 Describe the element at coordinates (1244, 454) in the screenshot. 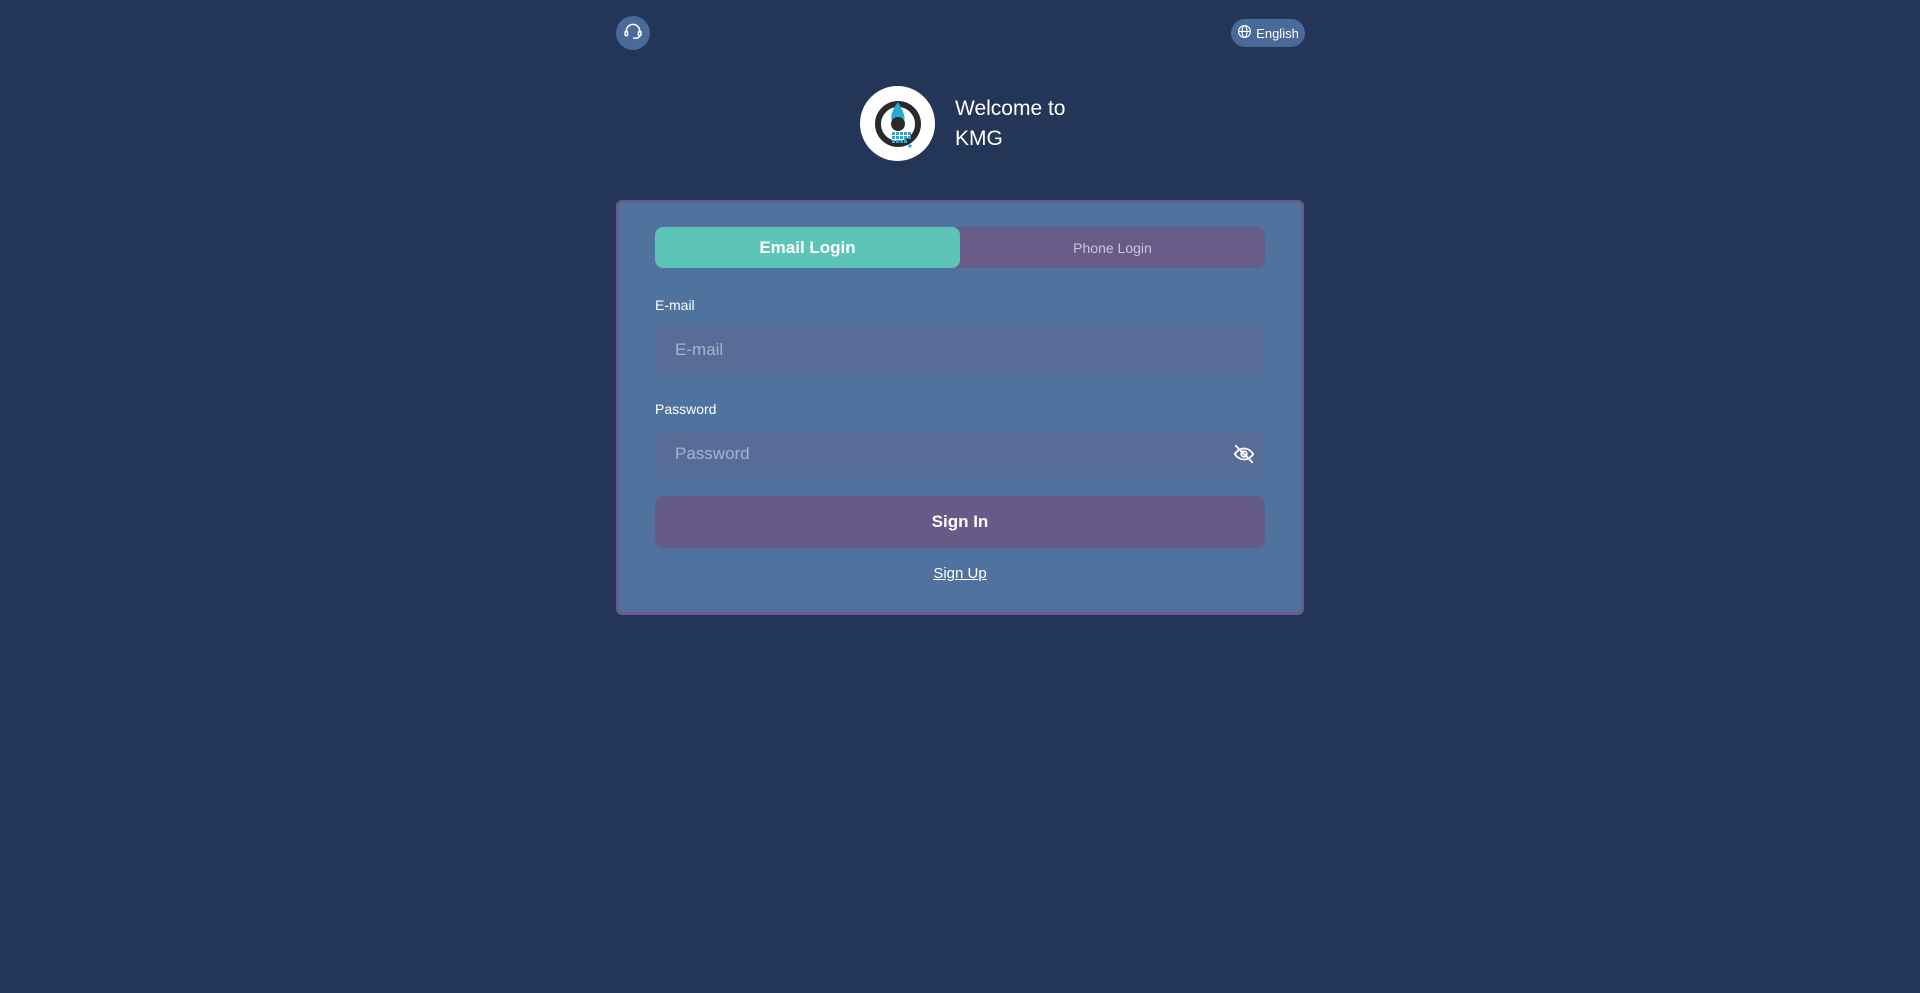

I see `eye-off-icon` at that location.